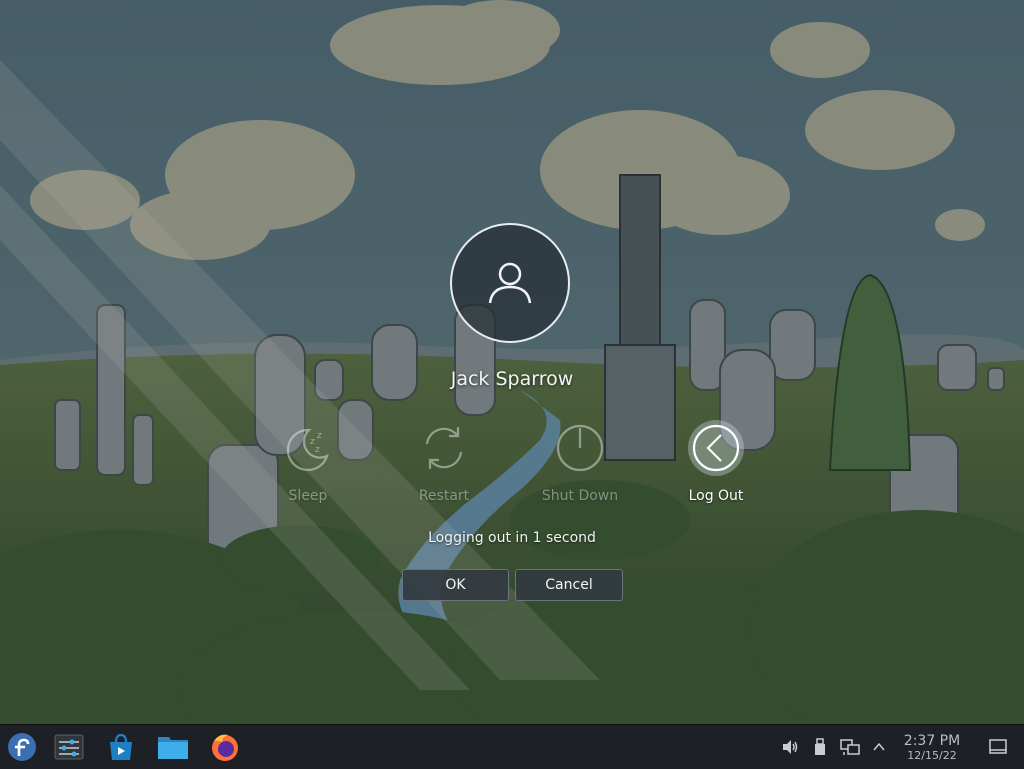  What do you see at coordinates (455, 585) in the screenshot?
I see `ok-button: OK` at bounding box center [455, 585].